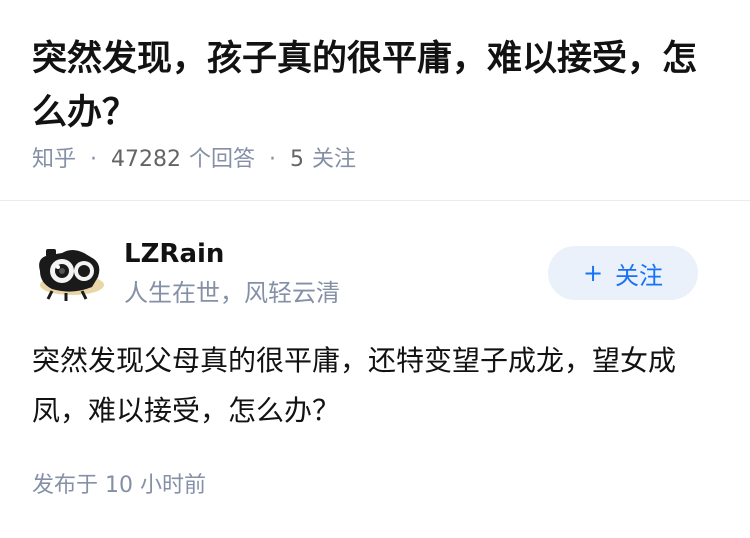 The height and width of the screenshot is (538, 750). Describe the element at coordinates (54, 160) in the screenshot. I see `source-label: 知乎` at that location.